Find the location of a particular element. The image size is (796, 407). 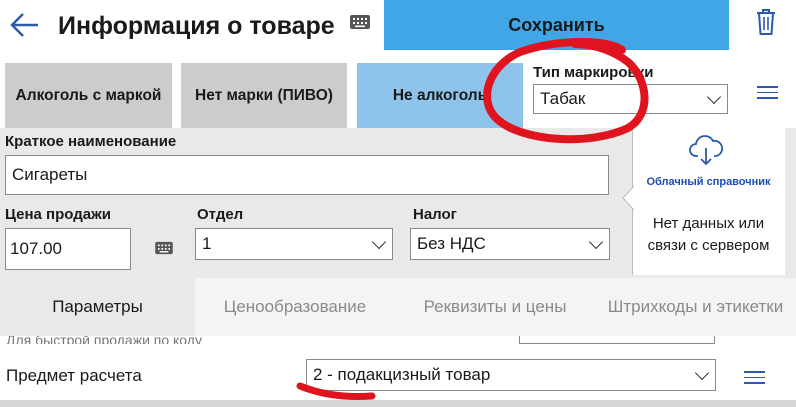

tax-value: Без НДС is located at coordinates (451, 243).